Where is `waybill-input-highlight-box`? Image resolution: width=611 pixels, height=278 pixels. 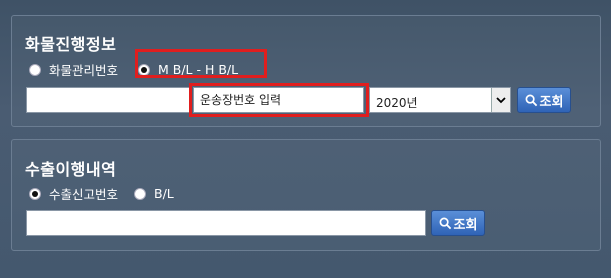
waybill-input-highlight-box is located at coordinates (279, 100).